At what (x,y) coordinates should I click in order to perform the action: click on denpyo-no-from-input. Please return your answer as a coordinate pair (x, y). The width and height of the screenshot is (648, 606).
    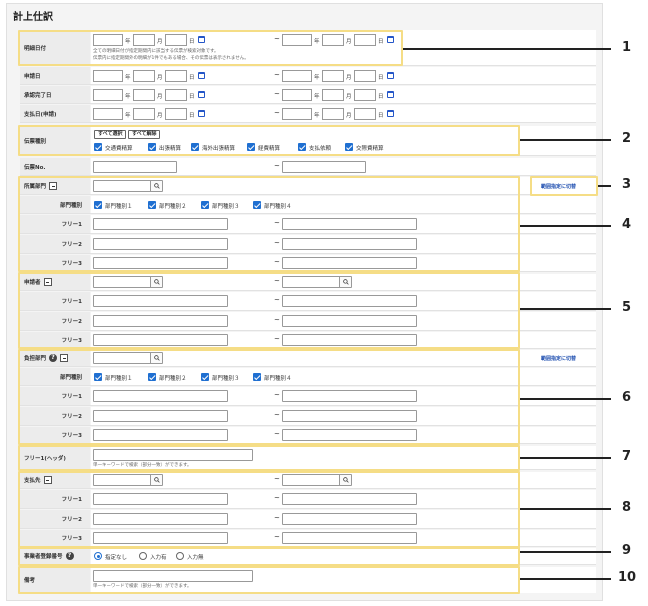
    Looking at the image, I should click on (135, 167).